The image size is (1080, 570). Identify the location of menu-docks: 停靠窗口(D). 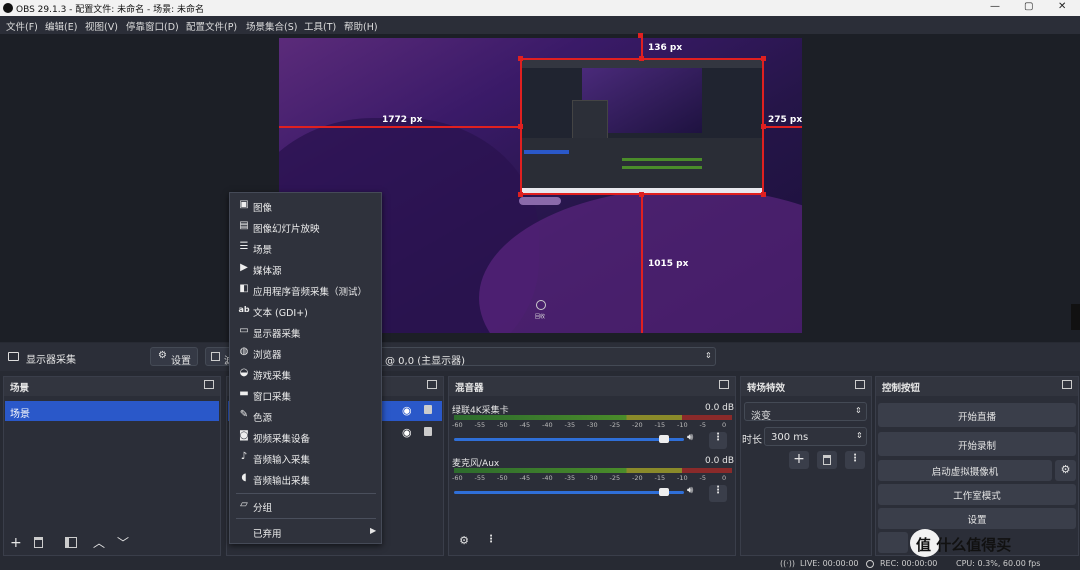
(152, 26).